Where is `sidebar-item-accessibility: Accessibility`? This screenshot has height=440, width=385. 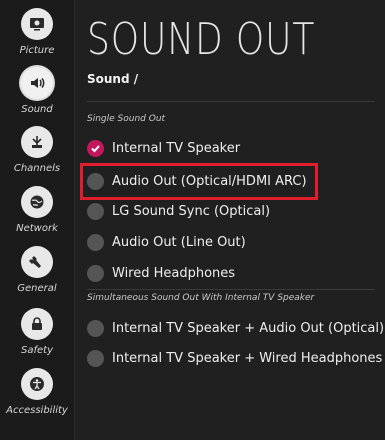
sidebar-item-accessibility: Accessibility is located at coordinates (37, 392).